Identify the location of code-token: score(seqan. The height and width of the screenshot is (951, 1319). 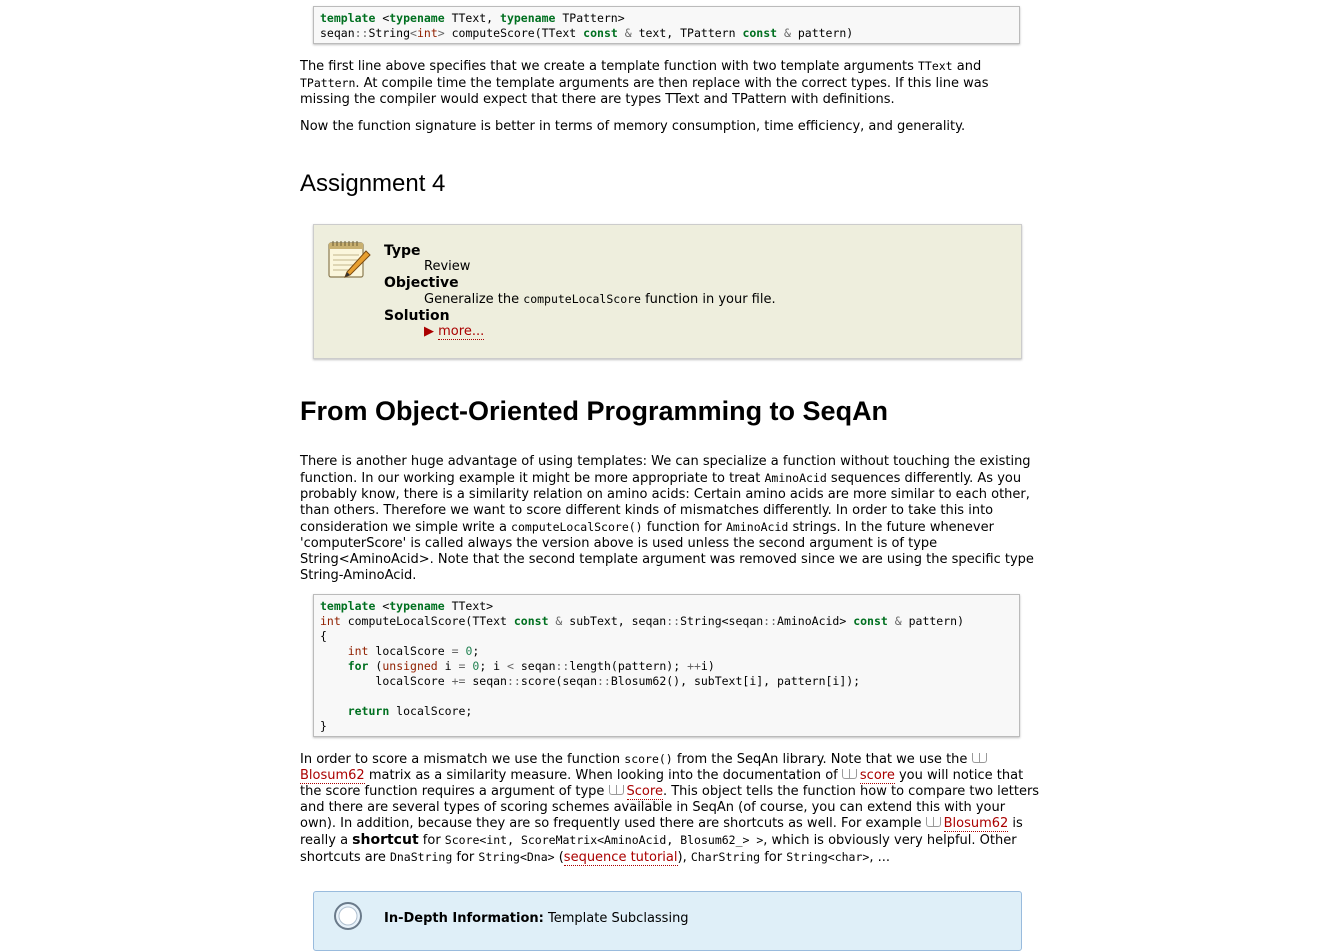
(558, 681).